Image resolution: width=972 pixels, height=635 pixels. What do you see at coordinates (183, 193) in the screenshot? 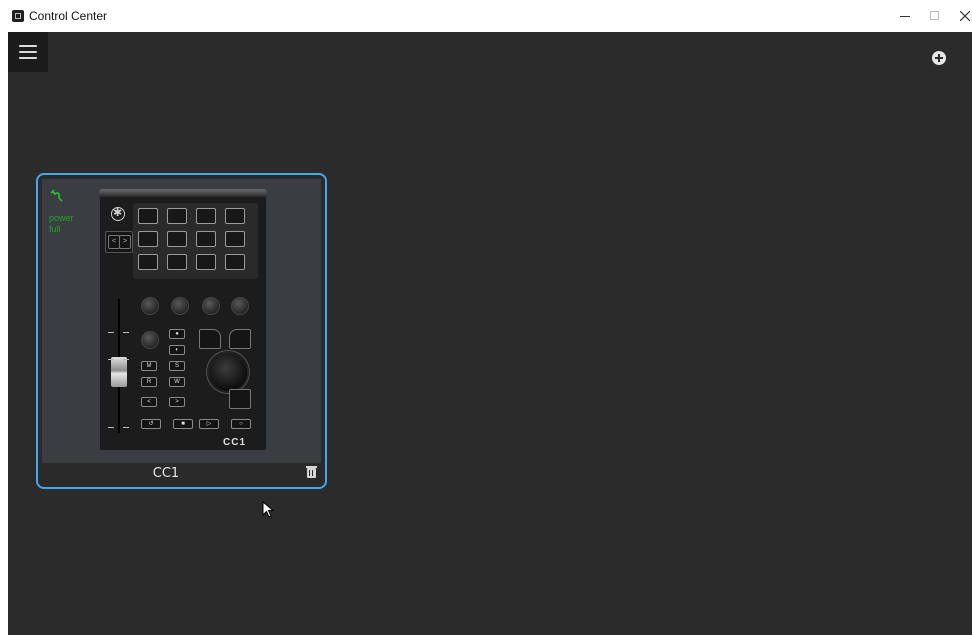
I see `device-top-edge` at bounding box center [183, 193].